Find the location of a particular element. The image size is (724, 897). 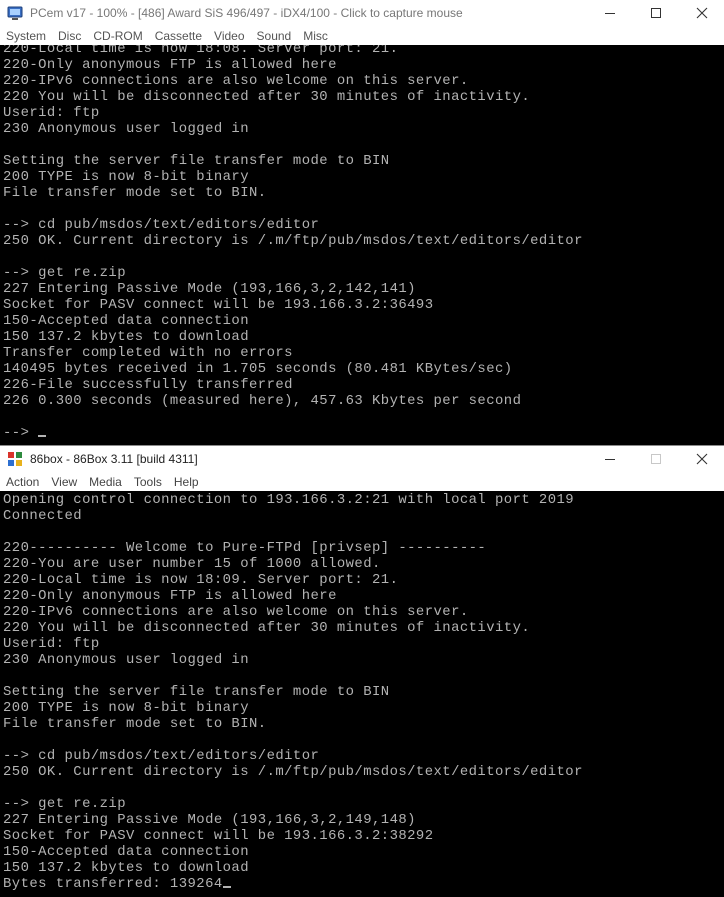

menu-video: Video is located at coordinates (229, 36).